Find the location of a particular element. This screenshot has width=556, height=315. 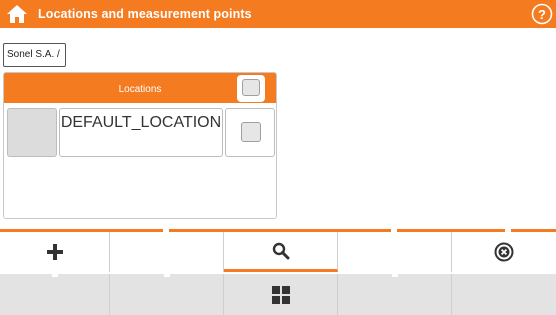

view-toggle-button is located at coordinates (281, 294).